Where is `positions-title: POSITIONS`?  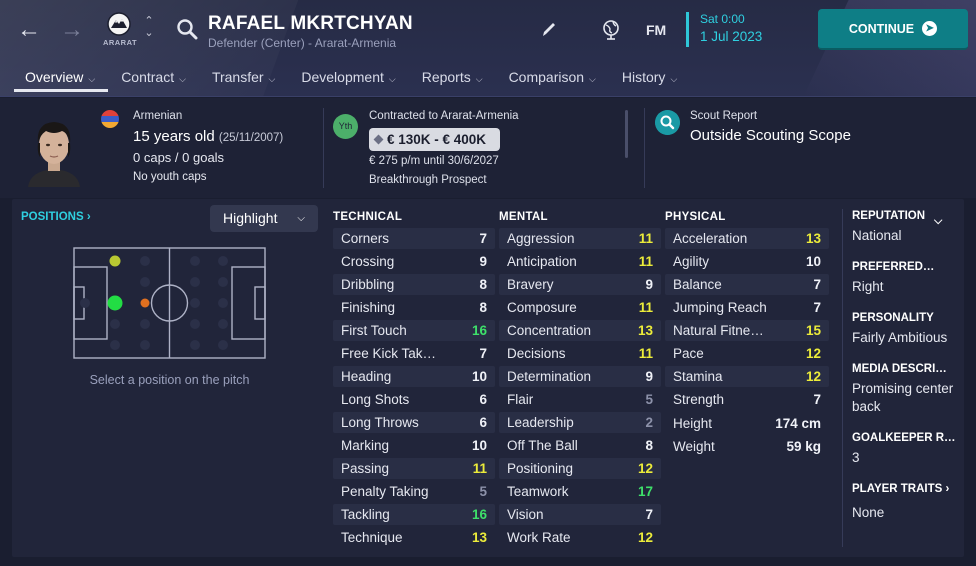
positions-title: POSITIONS is located at coordinates (52, 217).